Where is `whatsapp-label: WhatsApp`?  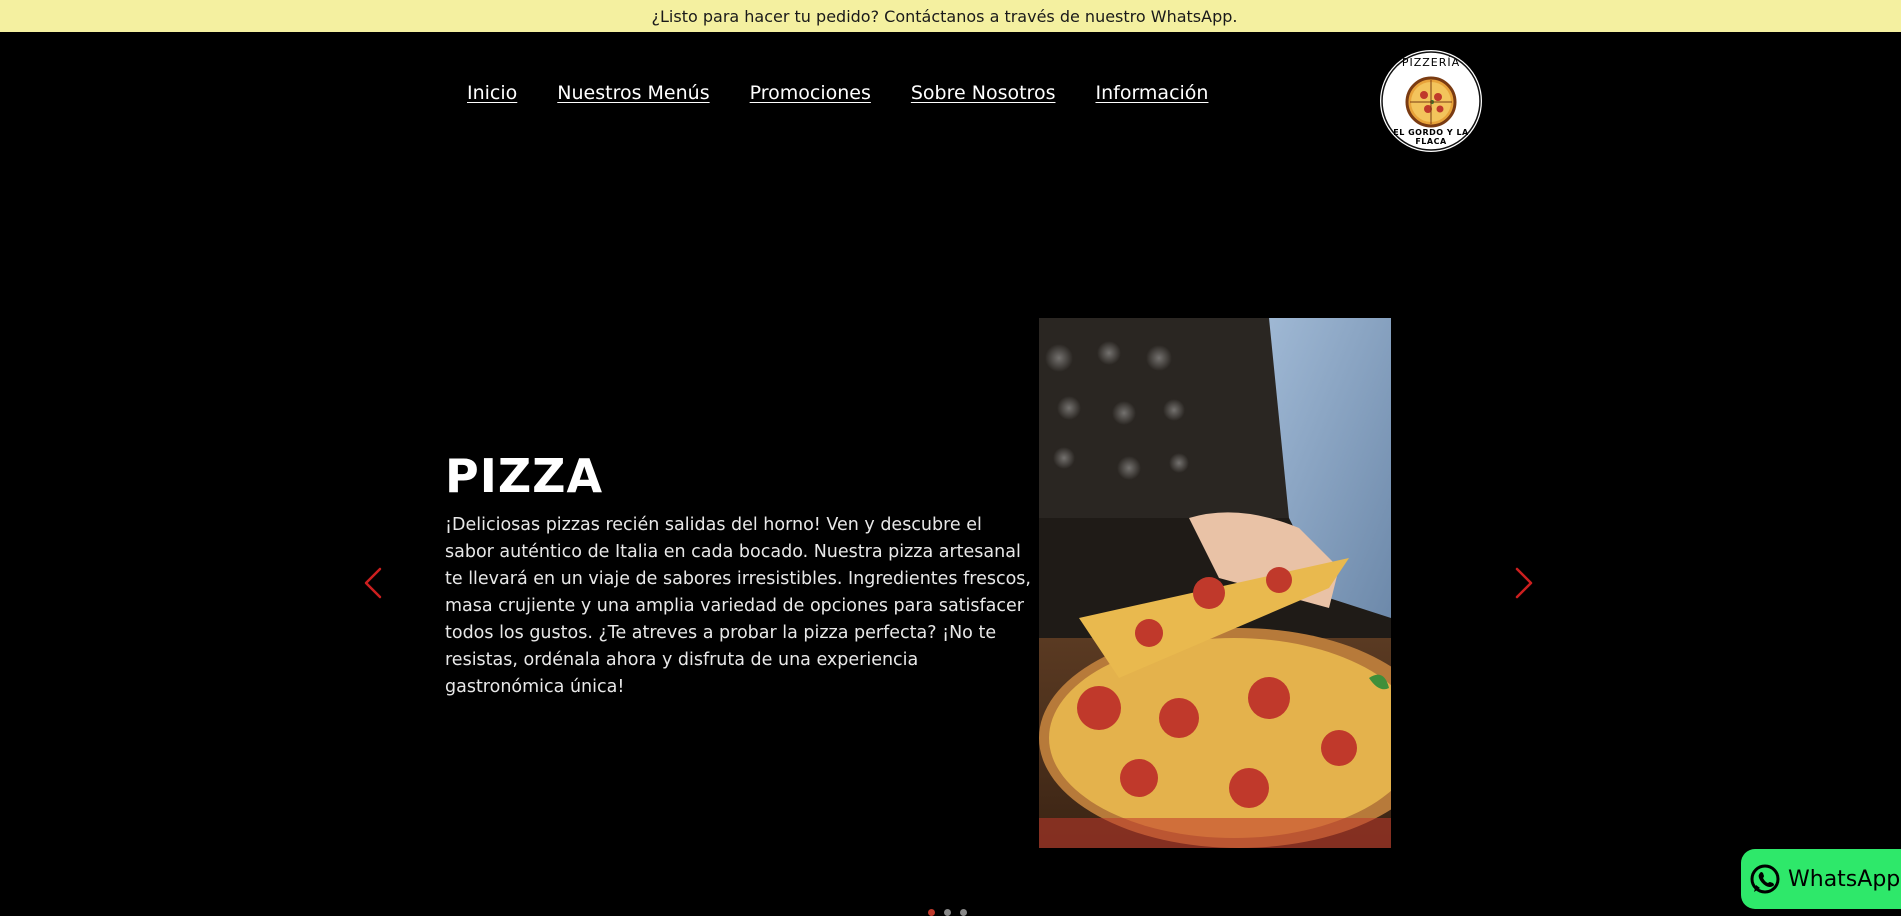
whatsapp-label: WhatsApp is located at coordinates (1844, 879).